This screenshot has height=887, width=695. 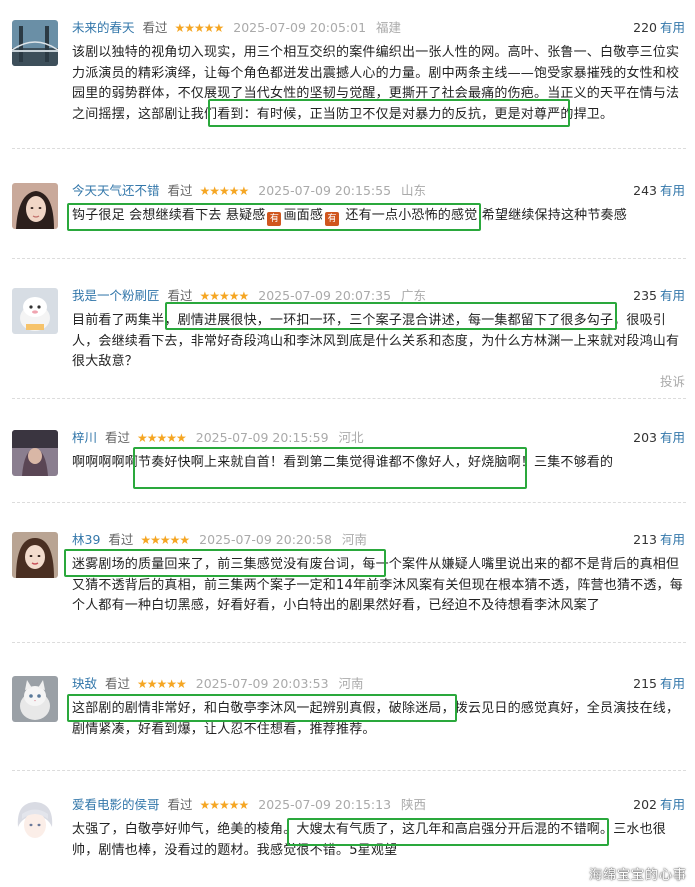 I want to click on useful-count: 213, so click(x=645, y=539).